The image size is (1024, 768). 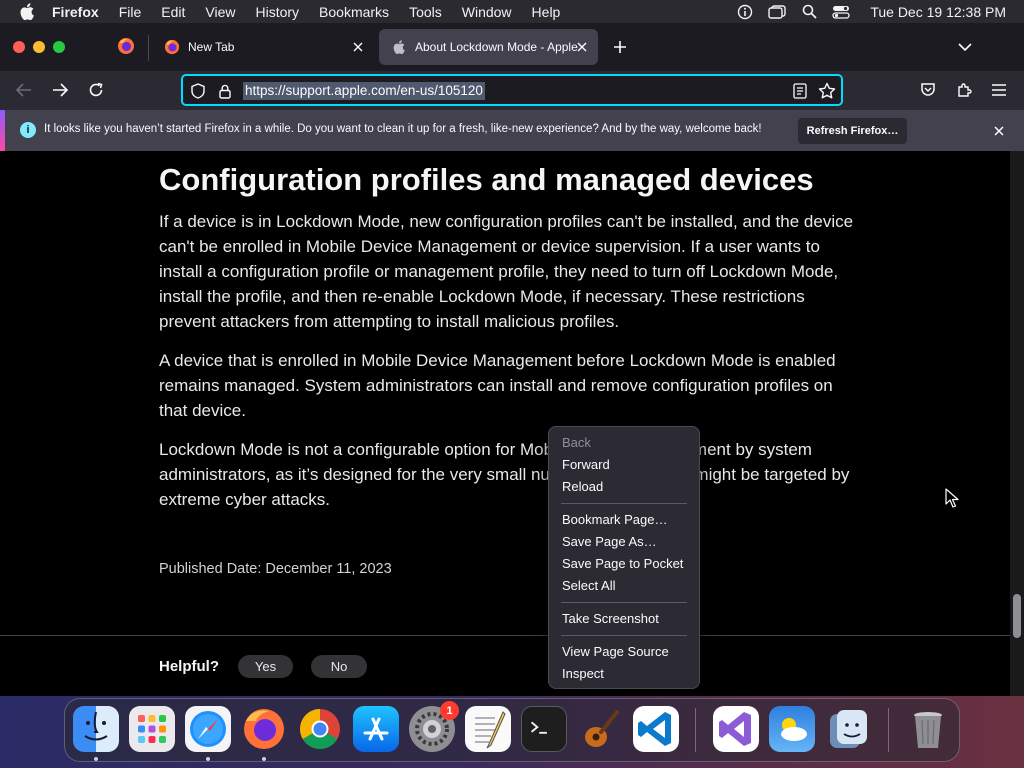 I want to click on menu-tools: Tools, so click(x=425, y=12).